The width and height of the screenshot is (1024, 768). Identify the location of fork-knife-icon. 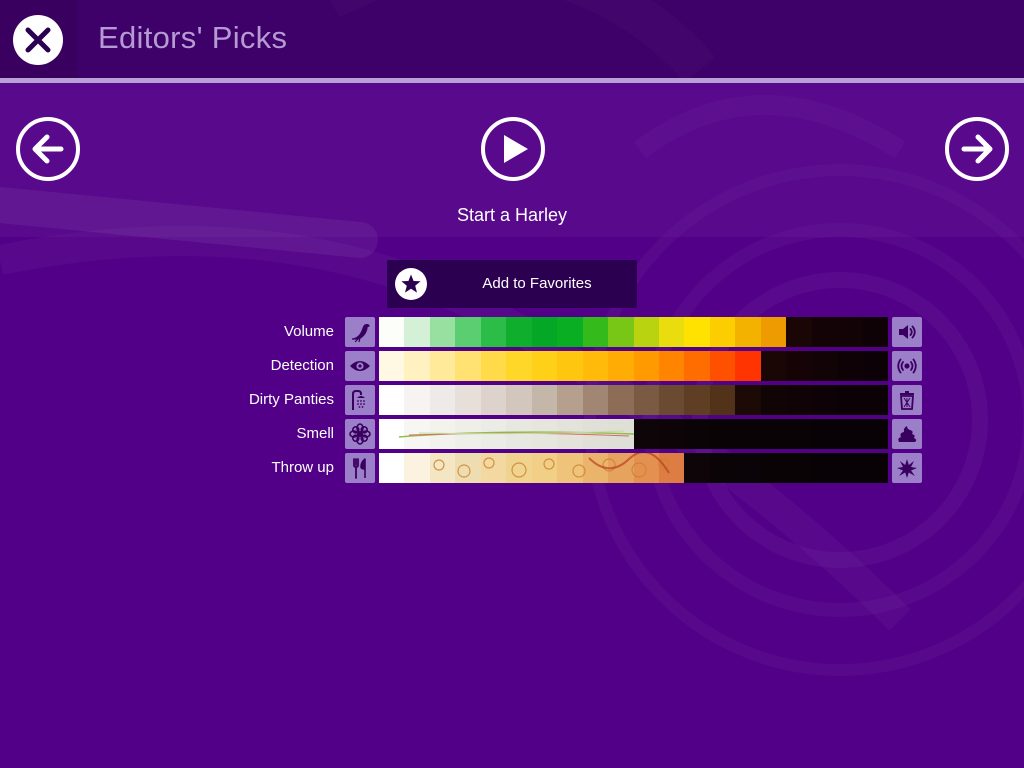
(359, 468).